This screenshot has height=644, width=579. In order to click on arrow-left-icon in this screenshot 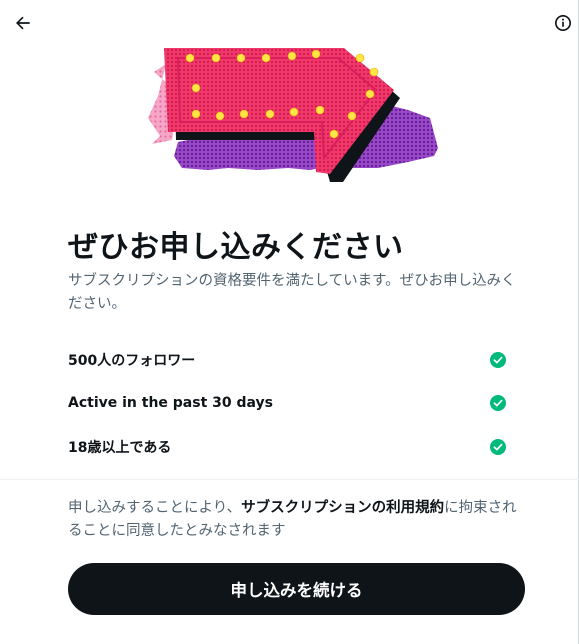, I will do `click(23, 23)`.